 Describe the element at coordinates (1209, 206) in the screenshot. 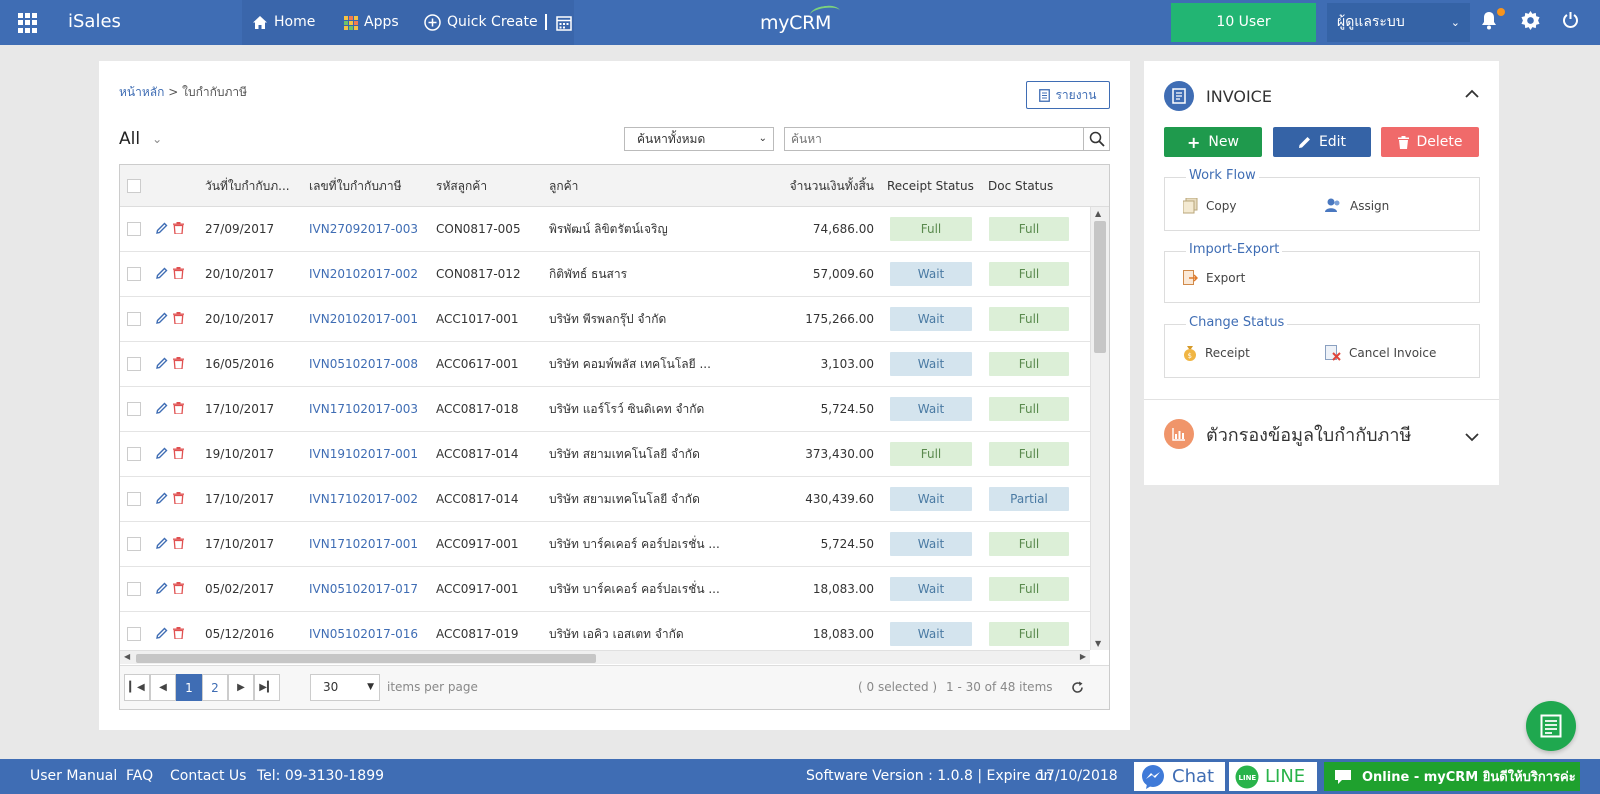

I see `copy-action: Copy` at that location.